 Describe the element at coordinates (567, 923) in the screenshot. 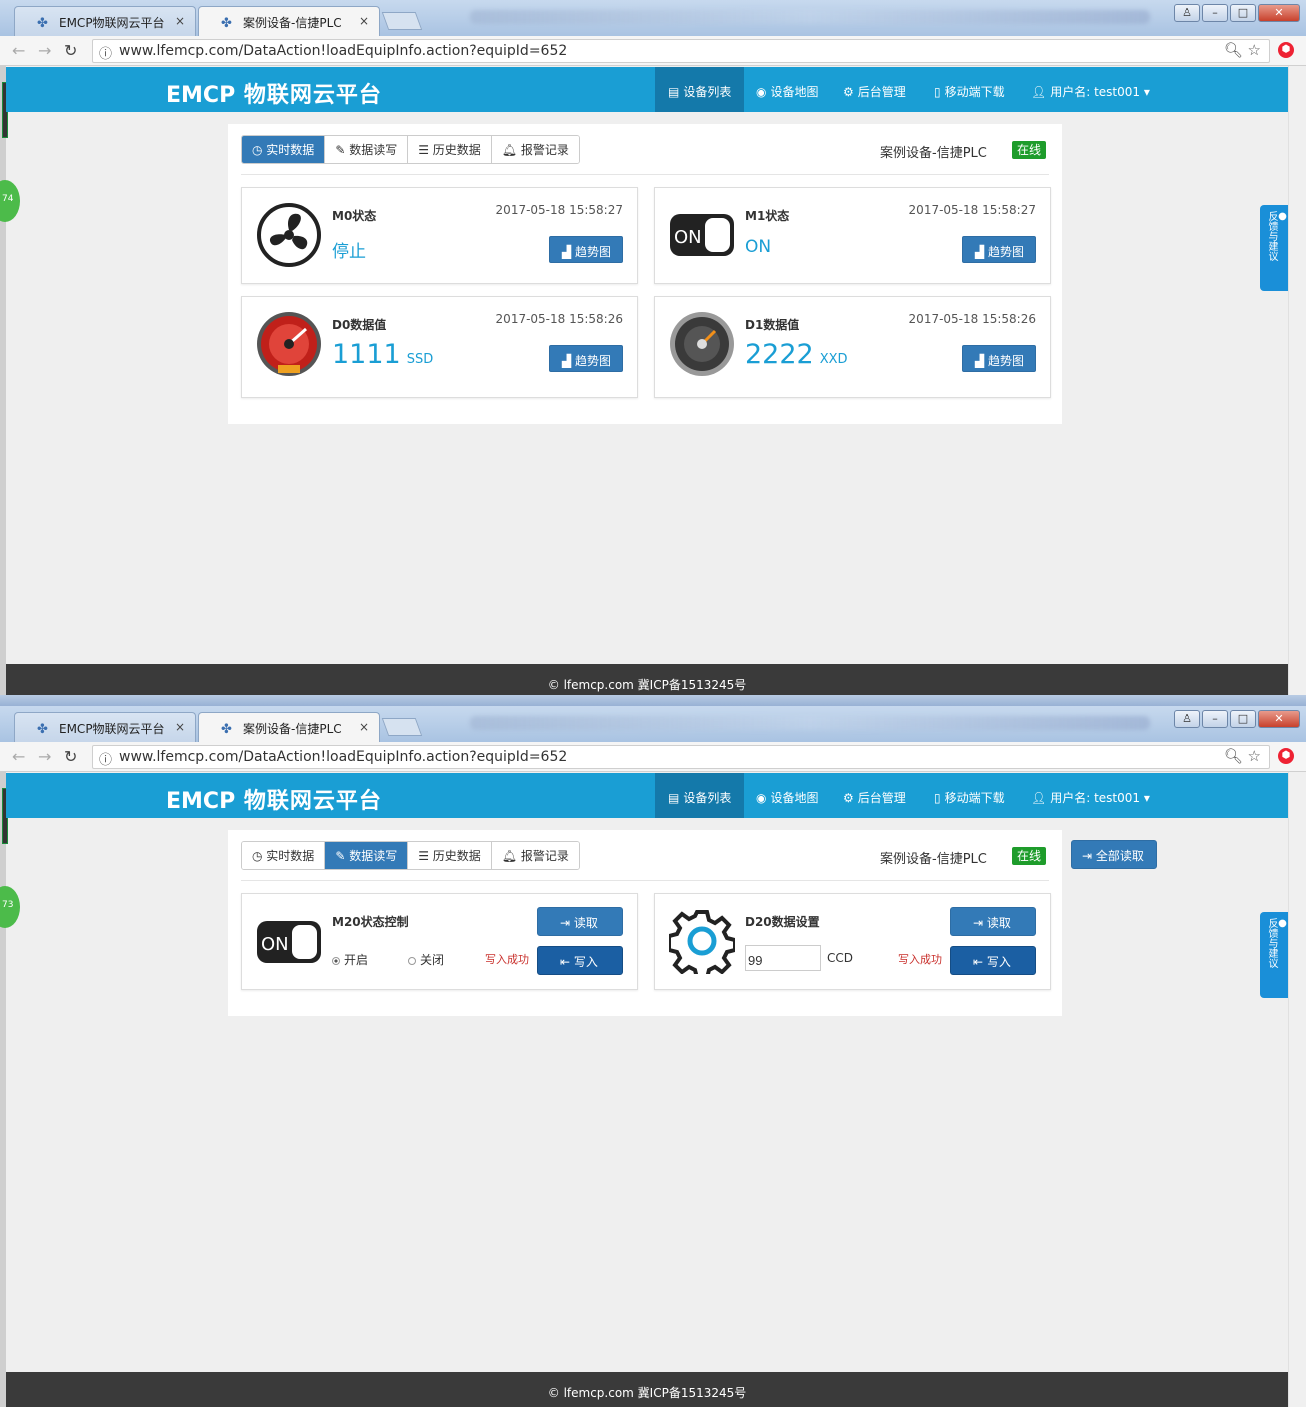

I see `read-icon: ⇥` at that location.